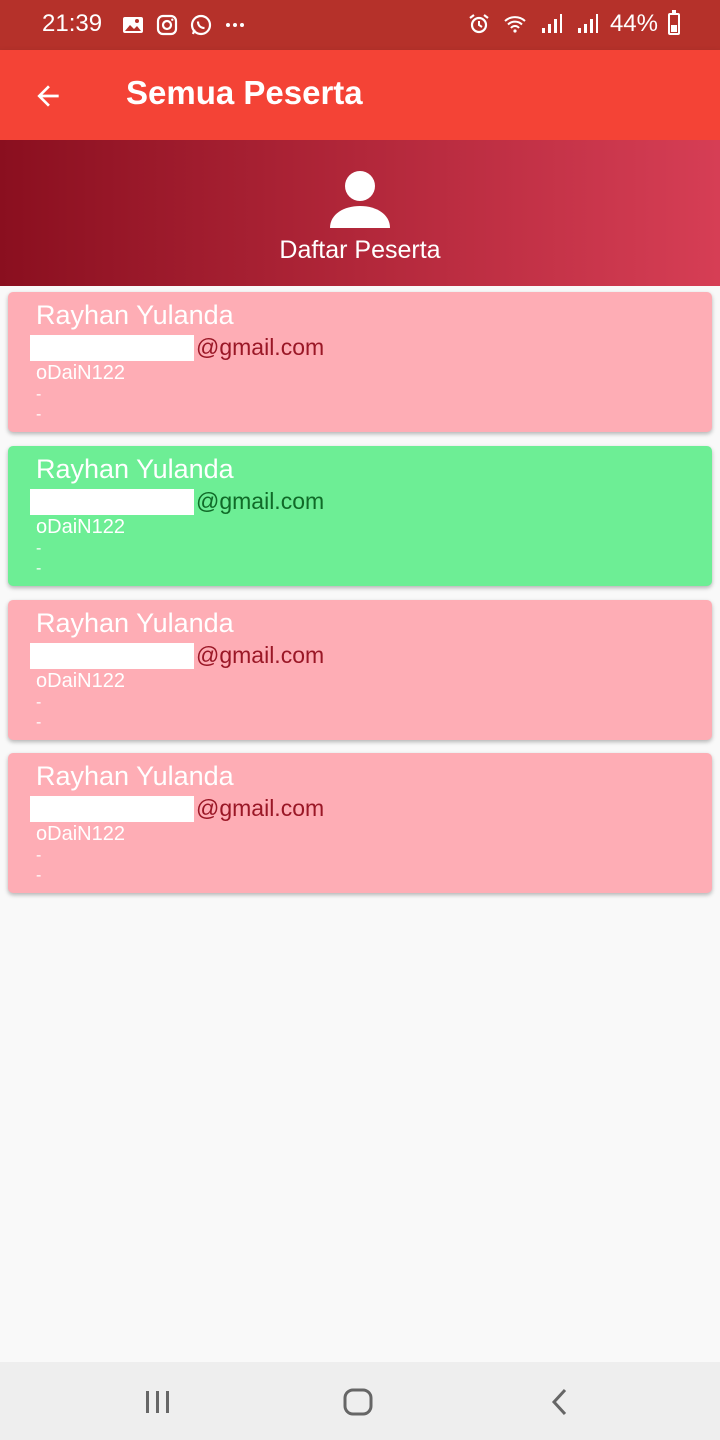 The width and height of the screenshot is (720, 1440). What do you see at coordinates (72, 23) in the screenshot?
I see `status-time: 21:39` at bounding box center [72, 23].